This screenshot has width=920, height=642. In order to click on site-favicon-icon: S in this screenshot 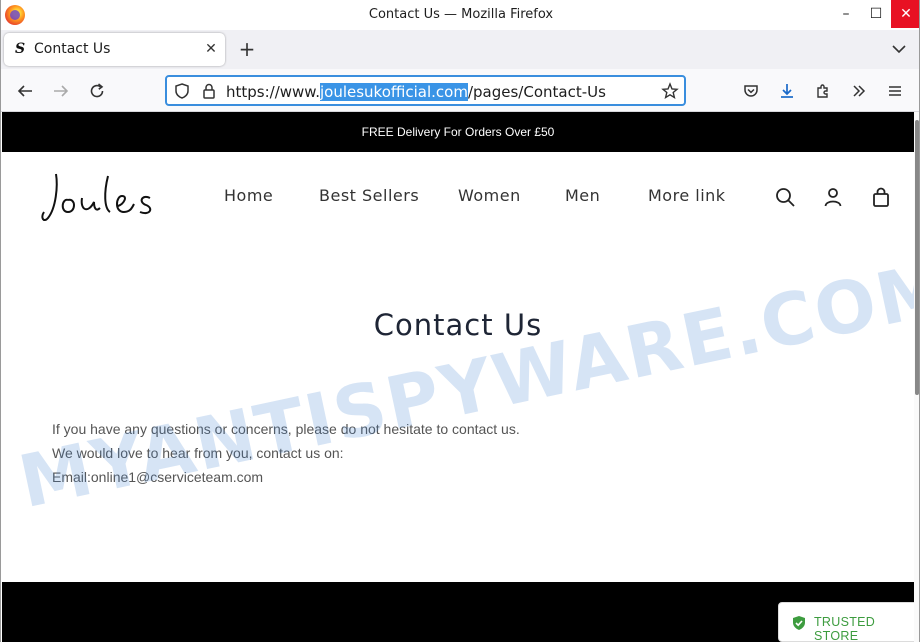, I will do `click(20, 49)`.